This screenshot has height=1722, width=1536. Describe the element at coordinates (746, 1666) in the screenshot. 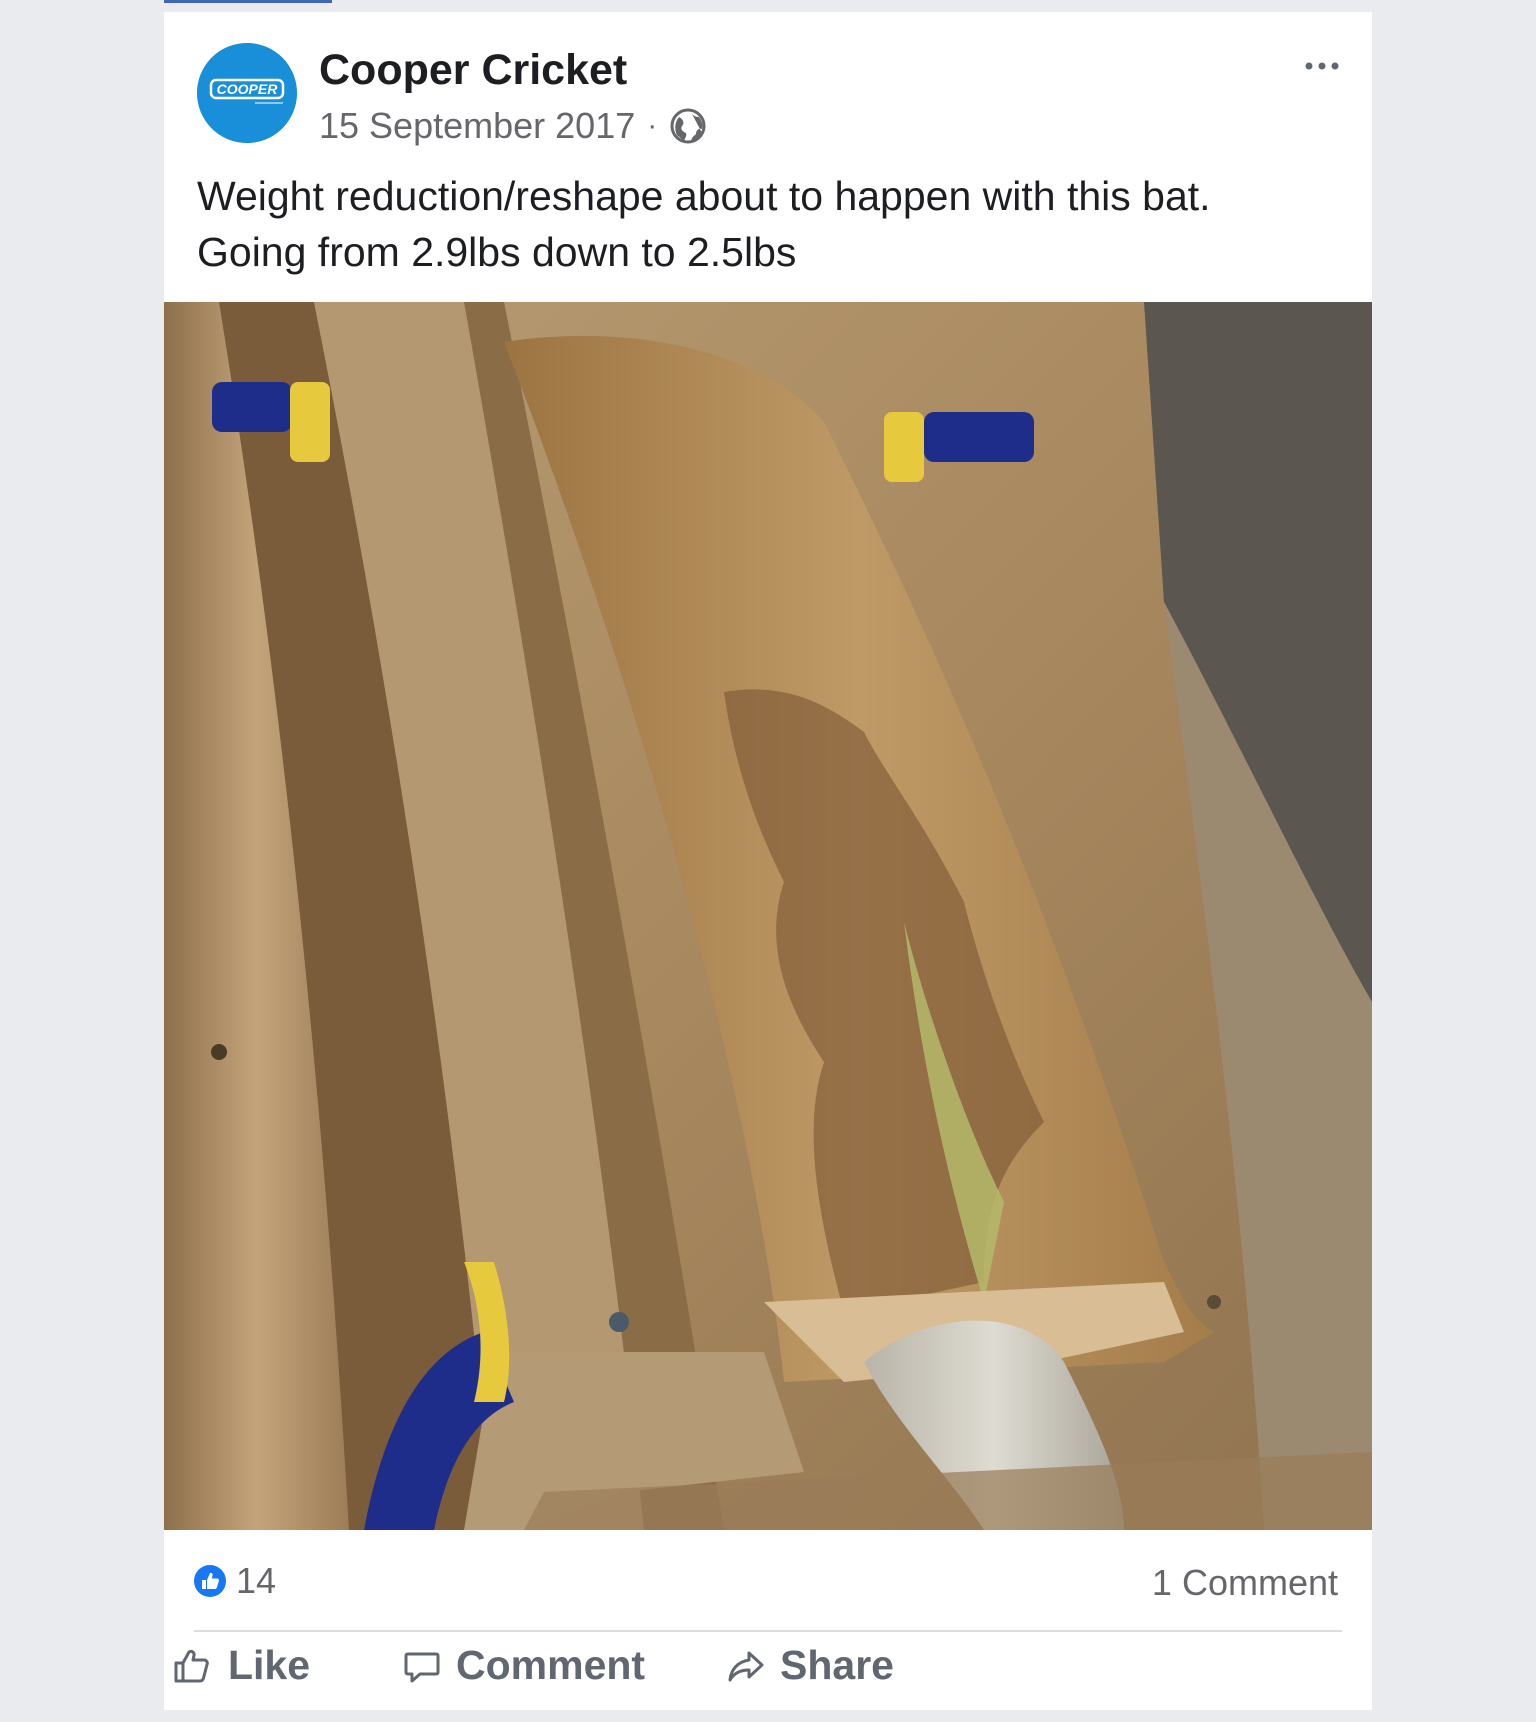

I see `share-arrow-icon` at that location.